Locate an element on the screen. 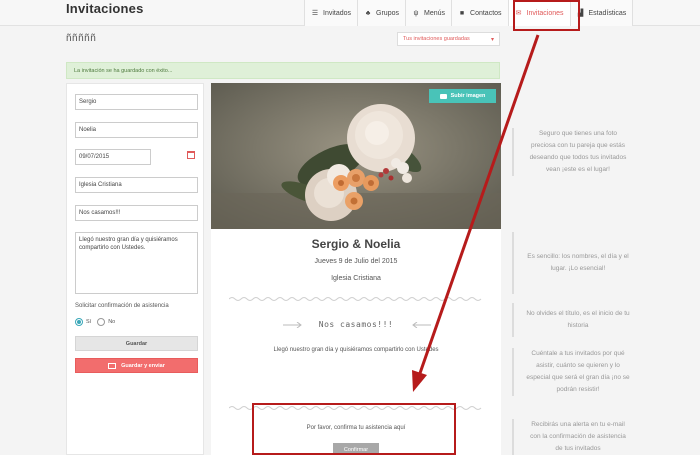  upload-image-label: Subir imagen is located at coordinates (468, 96).